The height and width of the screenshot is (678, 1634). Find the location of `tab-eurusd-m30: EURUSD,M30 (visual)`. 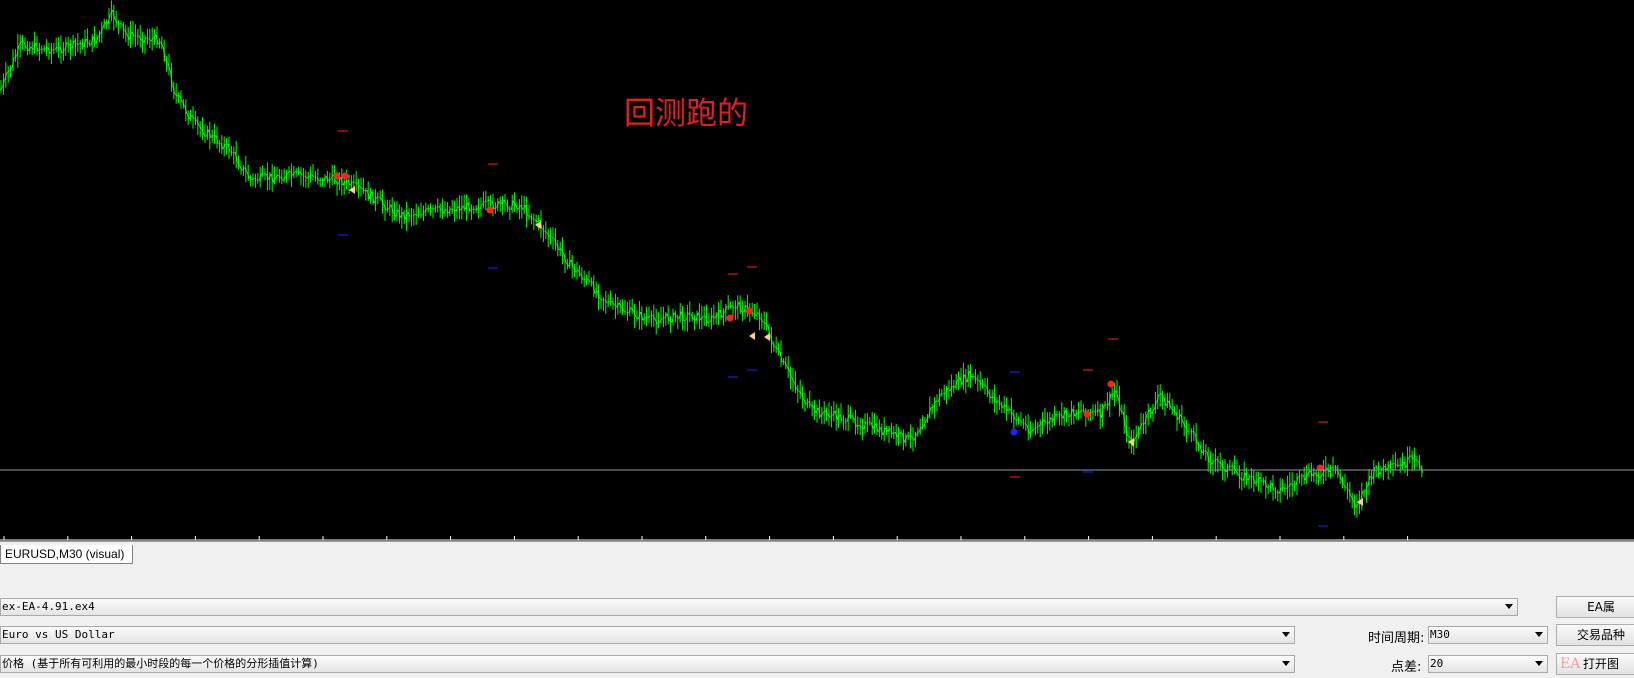

tab-eurusd-m30: EURUSD,M30 (visual) is located at coordinates (67, 554).